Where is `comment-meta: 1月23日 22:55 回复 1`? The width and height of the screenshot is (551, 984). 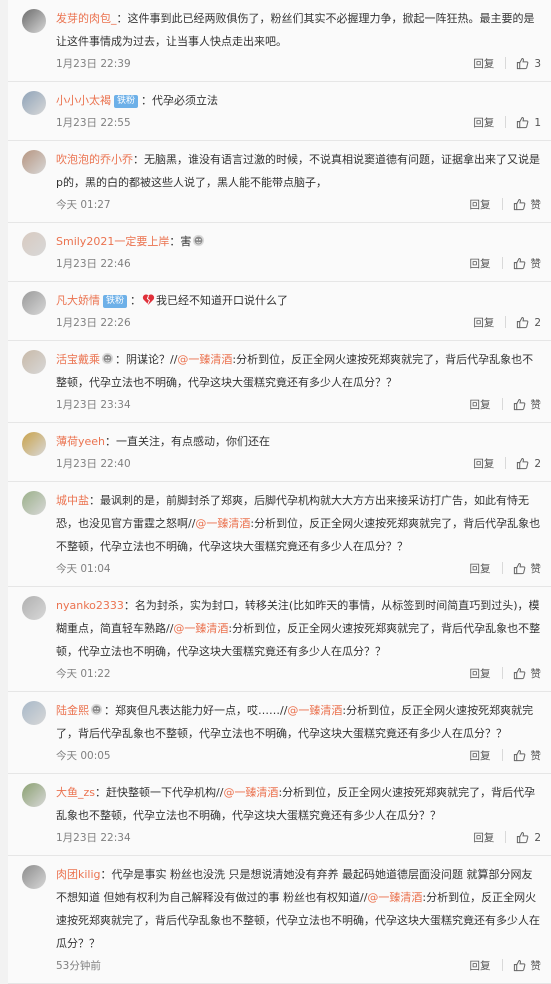
comment-meta: 1月23日 22:55 回复 1 is located at coordinates (298, 123).